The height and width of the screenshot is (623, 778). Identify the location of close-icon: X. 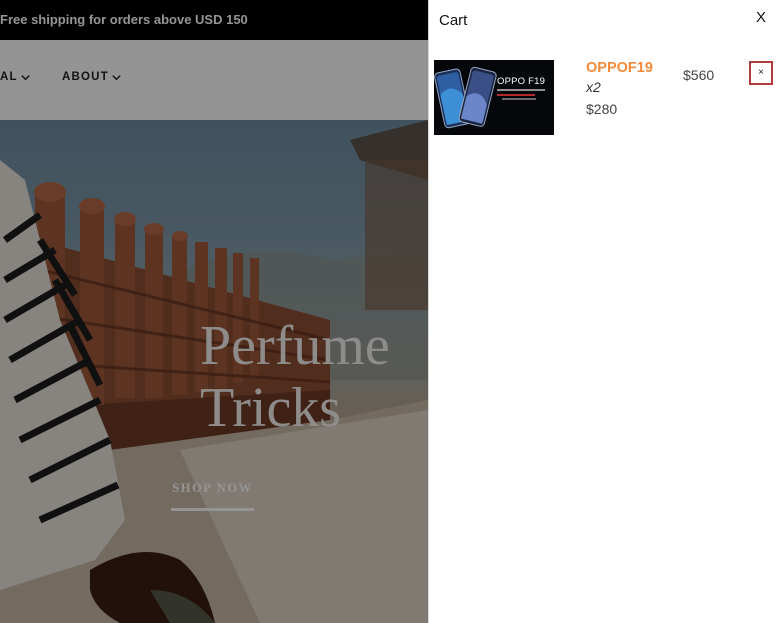
(761, 18).